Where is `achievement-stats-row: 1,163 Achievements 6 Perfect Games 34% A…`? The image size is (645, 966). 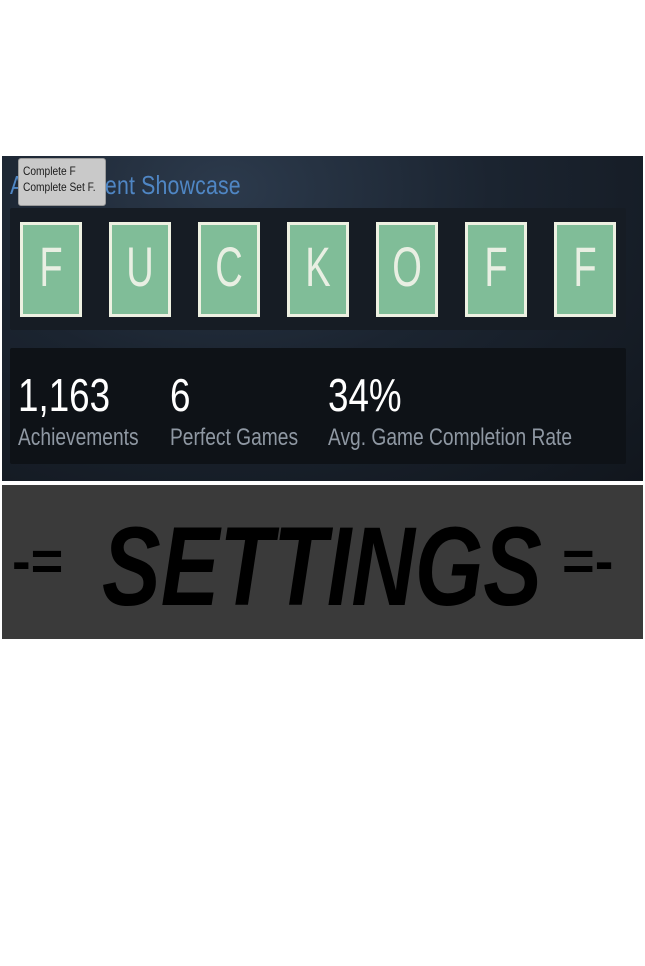
achievement-stats-row: 1,163 Achievements 6 Perfect Games 34% A… is located at coordinates (318, 406).